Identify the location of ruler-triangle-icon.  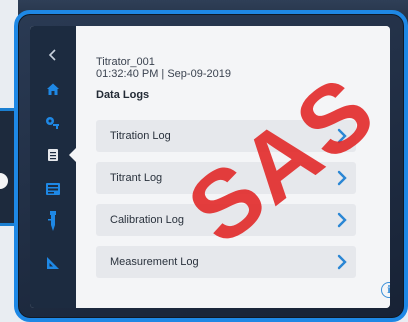
(53, 263).